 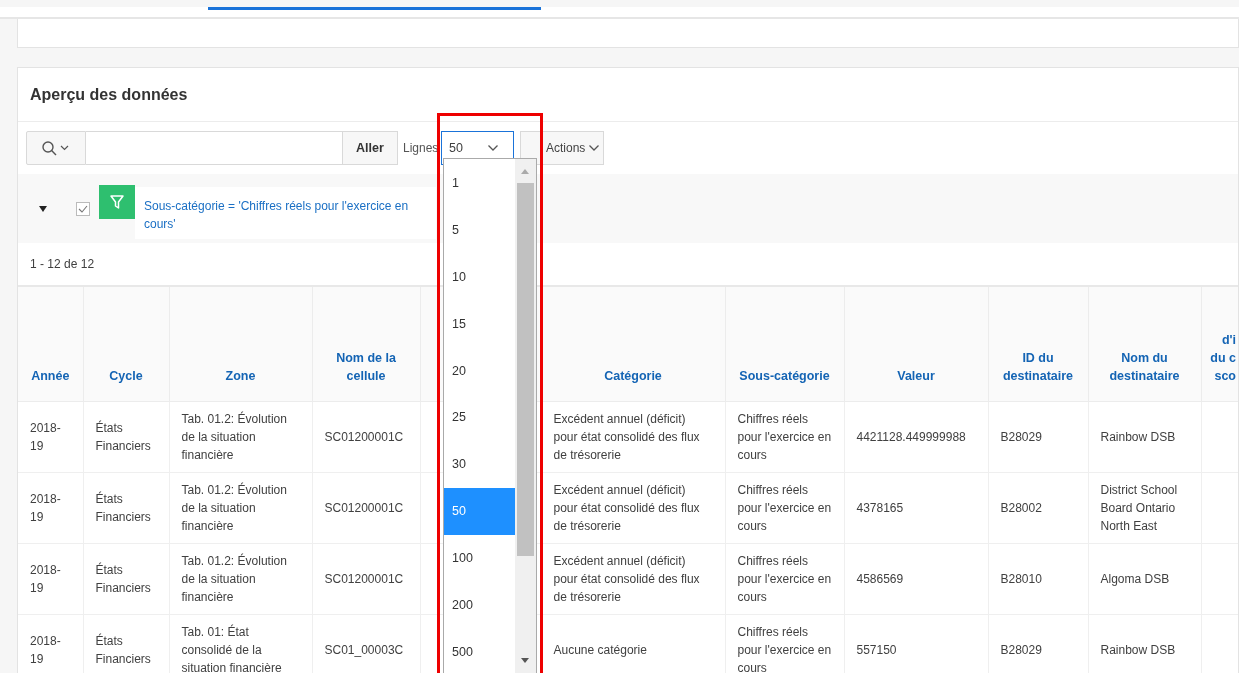 I want to click on rows-label: Lignes, so click(x=421, y=148).